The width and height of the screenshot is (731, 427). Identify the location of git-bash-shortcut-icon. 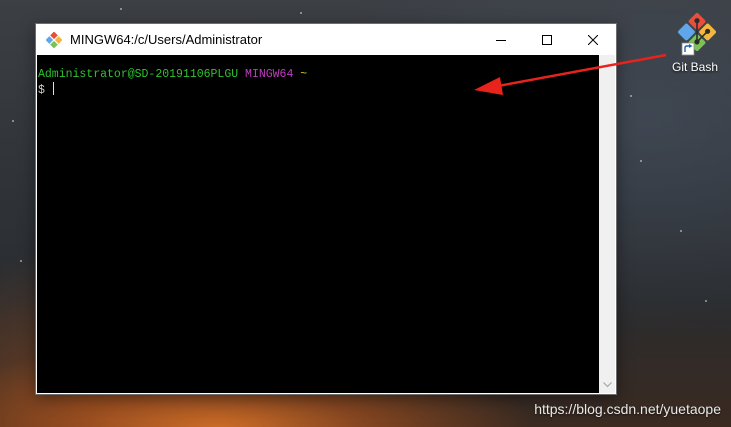
(697, 34).